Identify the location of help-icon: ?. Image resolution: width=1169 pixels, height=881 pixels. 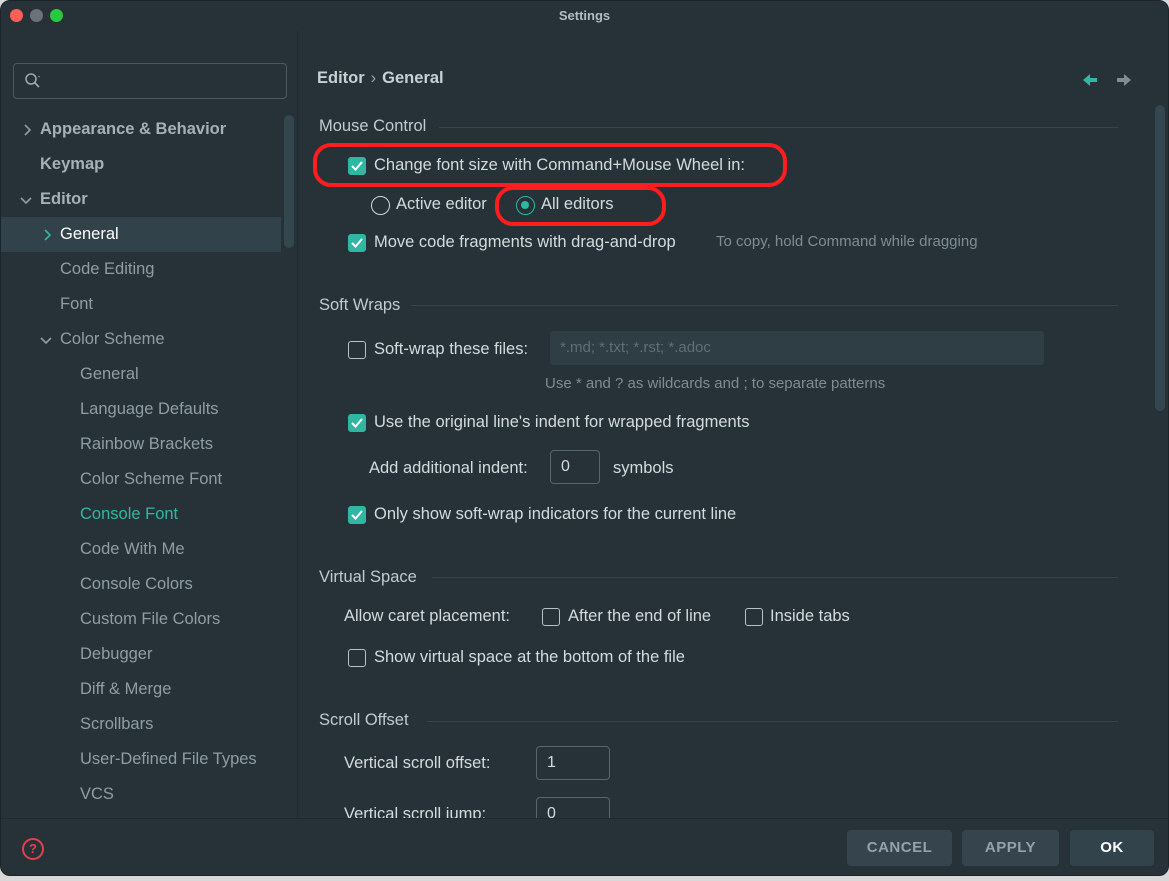
(33, 849).